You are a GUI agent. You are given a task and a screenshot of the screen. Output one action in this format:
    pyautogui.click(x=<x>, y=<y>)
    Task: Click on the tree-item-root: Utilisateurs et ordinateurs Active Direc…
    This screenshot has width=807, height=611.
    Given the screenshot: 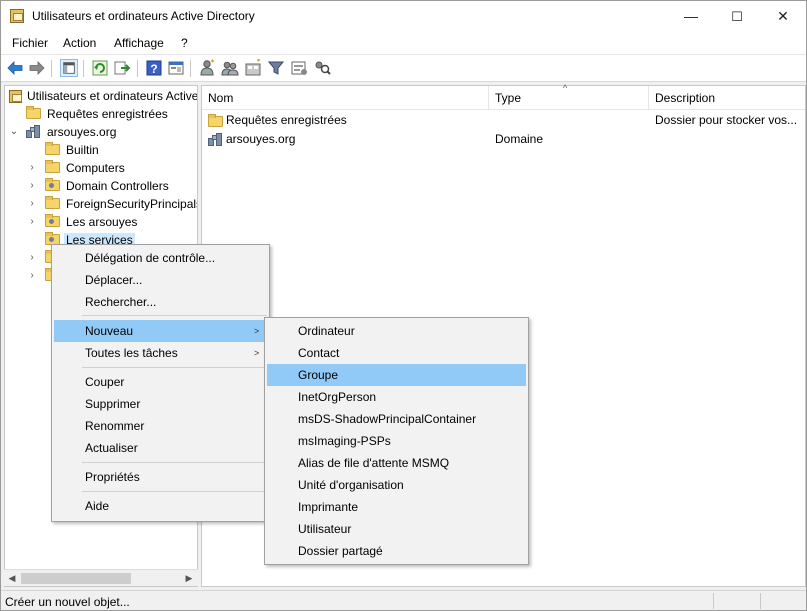 What is the action you would take?
    pyautogui.click(x=101, y=96)
    